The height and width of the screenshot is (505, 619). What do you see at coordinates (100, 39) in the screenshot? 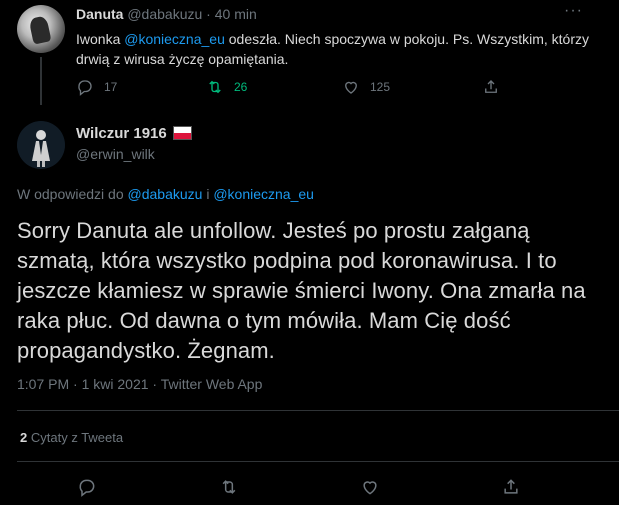
I see `tweet-text-prefix: Iwonka` at bounding box center [100, 39].